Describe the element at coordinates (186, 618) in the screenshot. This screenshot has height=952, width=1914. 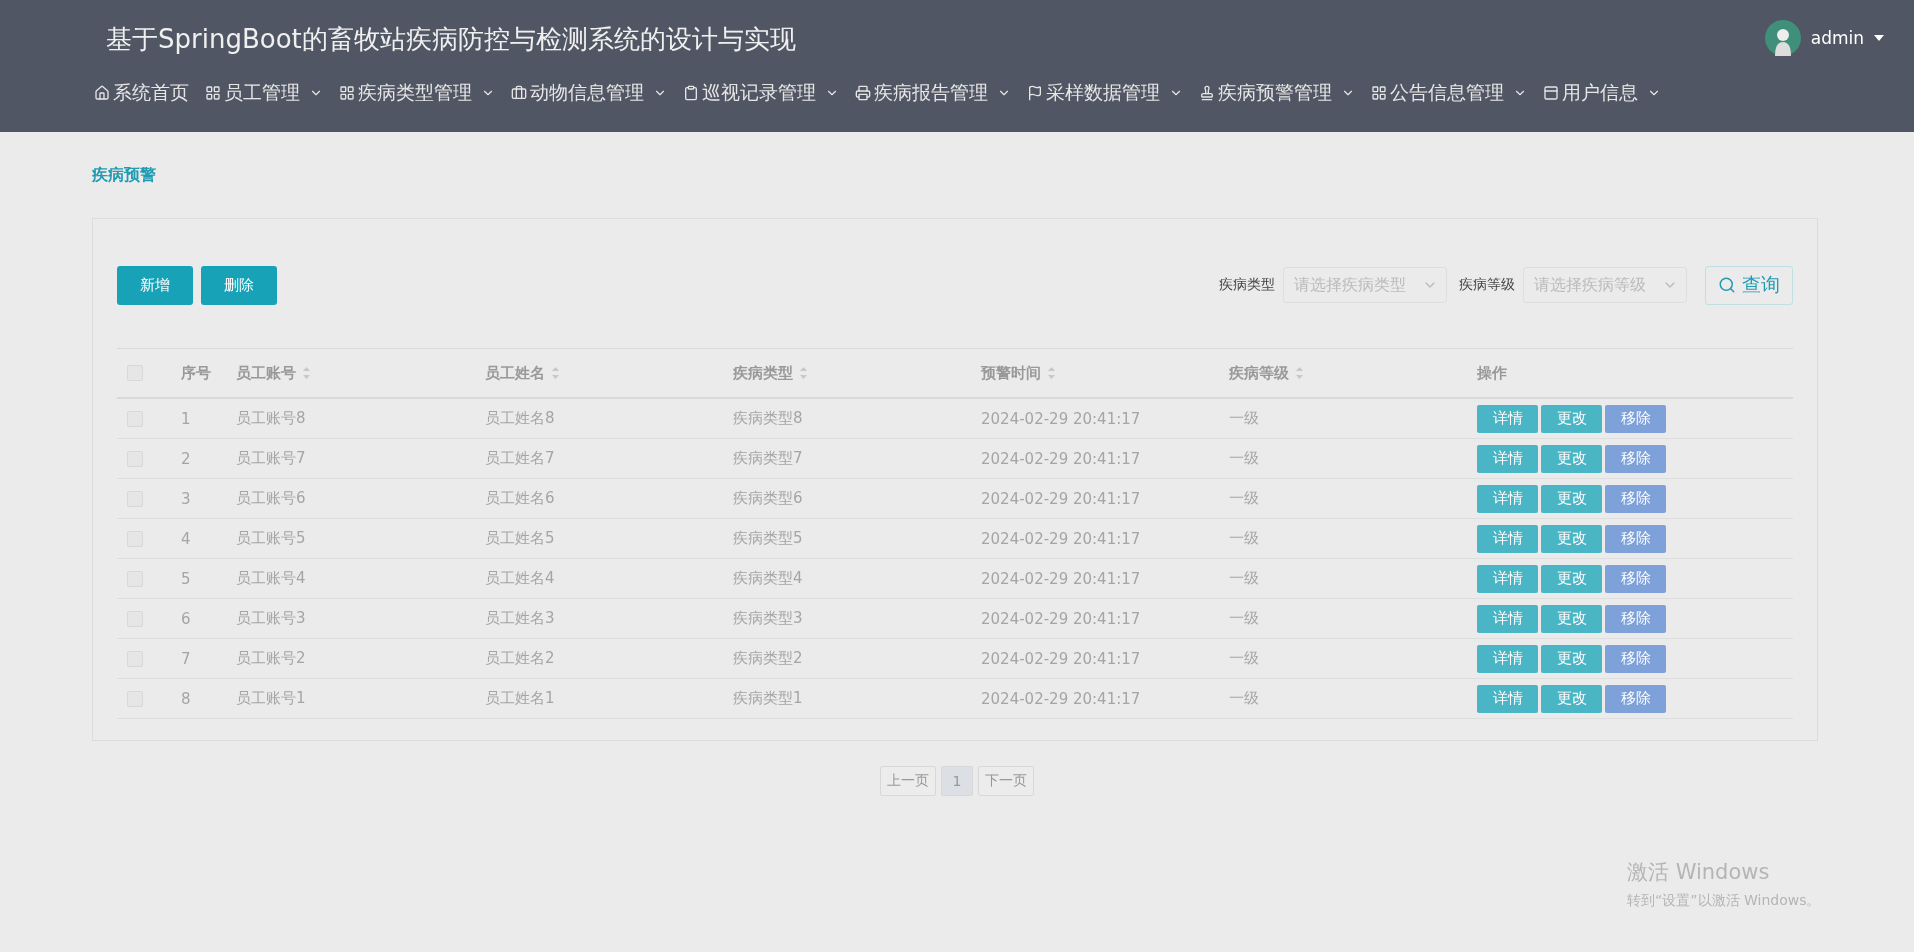
I see `table-cell-text: 6` at that location.